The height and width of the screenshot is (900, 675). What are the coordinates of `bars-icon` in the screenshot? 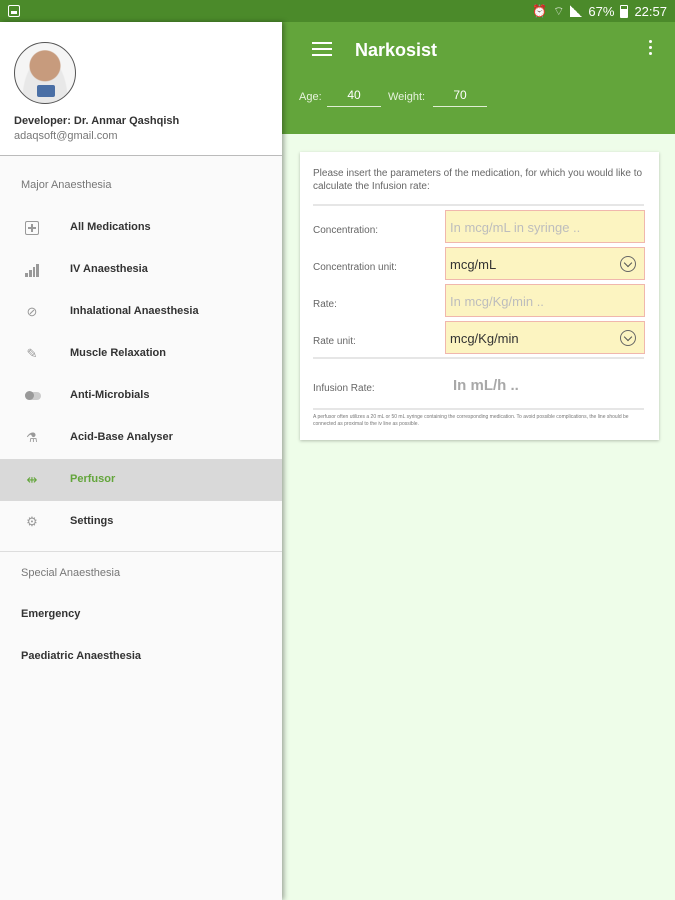 It's located at (32, 270).